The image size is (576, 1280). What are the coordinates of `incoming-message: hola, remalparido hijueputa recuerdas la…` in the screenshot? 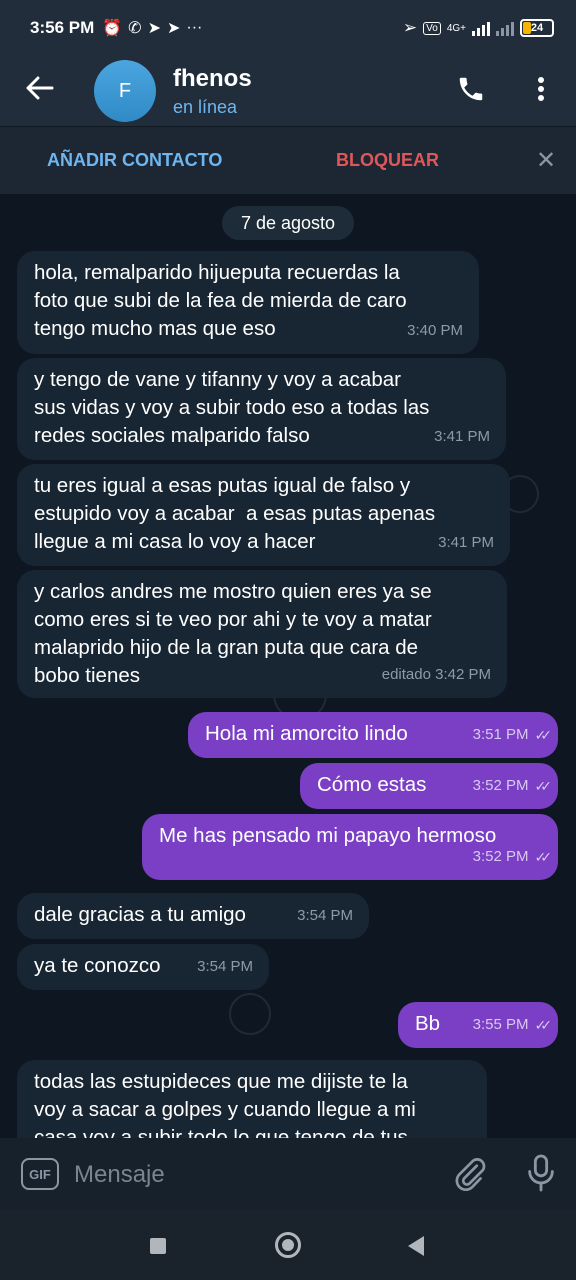 It's located at (248, 302).